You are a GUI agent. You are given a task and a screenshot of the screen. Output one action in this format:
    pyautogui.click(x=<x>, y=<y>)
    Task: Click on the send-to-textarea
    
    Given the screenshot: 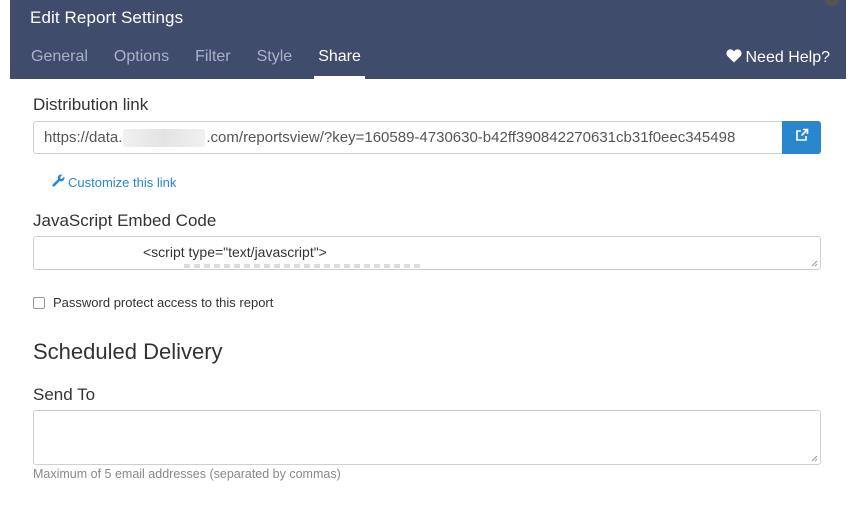 What is the action you would take?
    pyautogui.click(x=427, y=437)
    